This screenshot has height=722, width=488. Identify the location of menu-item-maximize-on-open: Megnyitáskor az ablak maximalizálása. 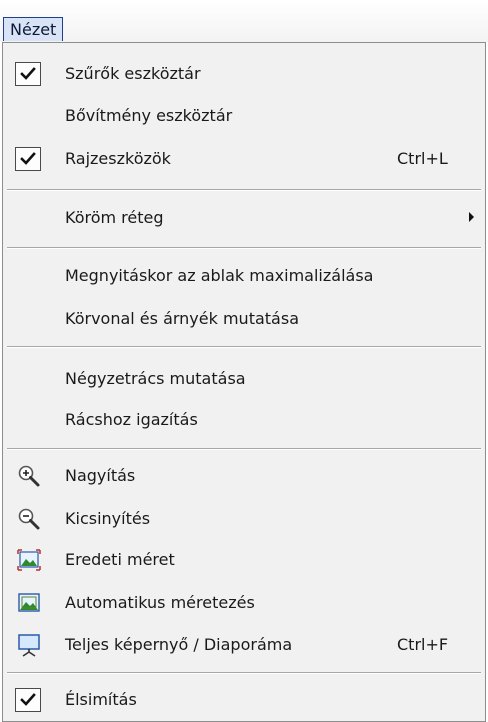
(244, 276).